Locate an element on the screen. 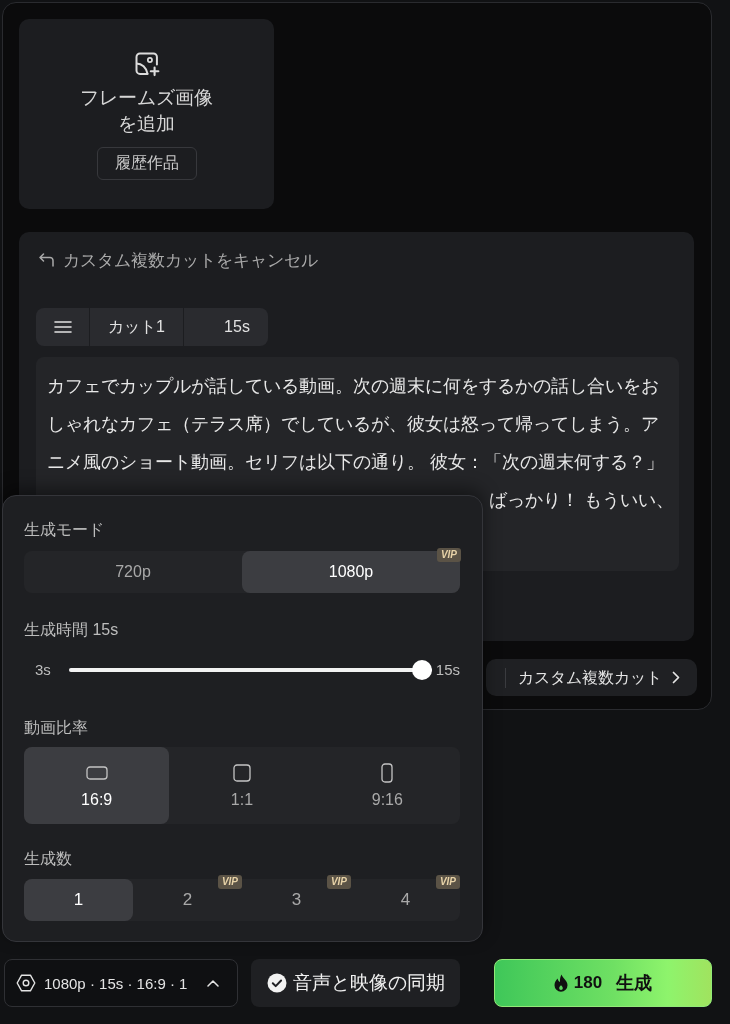 Image resolution: width=730 pixels, height=1024 pixels. return-arrow-icon is located at coordinates (46, 260).